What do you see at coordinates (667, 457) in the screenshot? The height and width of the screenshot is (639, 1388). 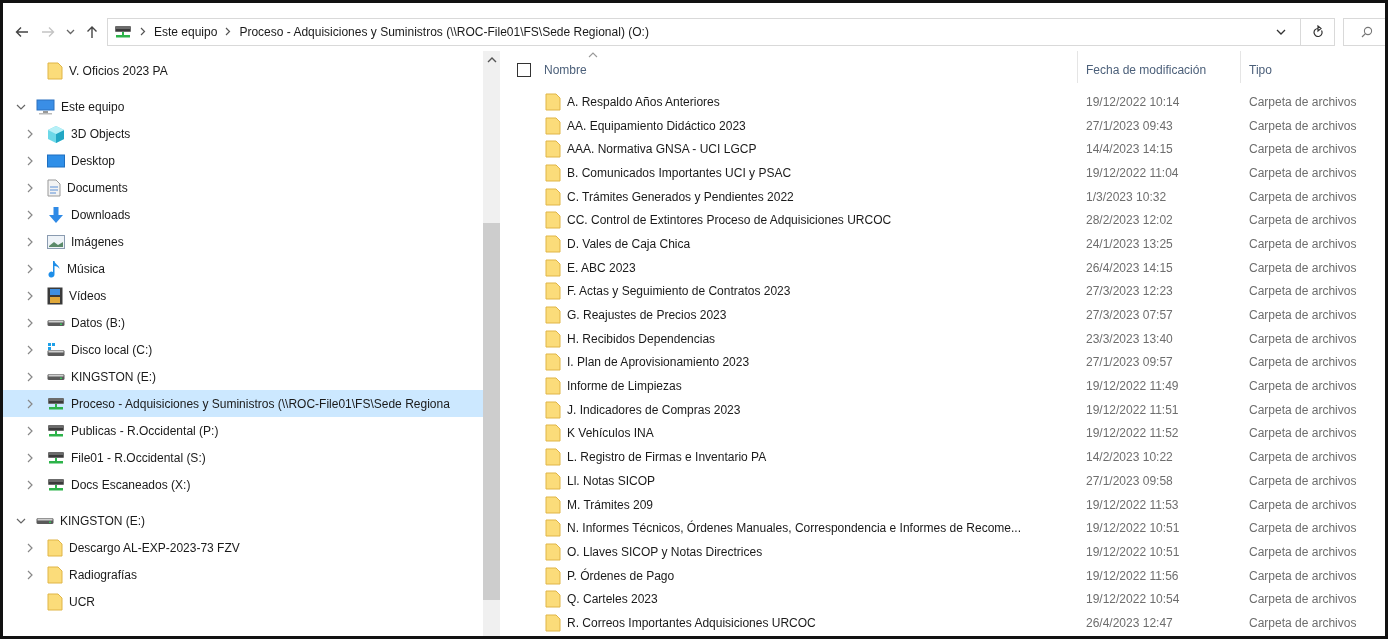 I see `file-name: L. Registro de Firmas e Inventario PA` at bounding box center [667, 457].